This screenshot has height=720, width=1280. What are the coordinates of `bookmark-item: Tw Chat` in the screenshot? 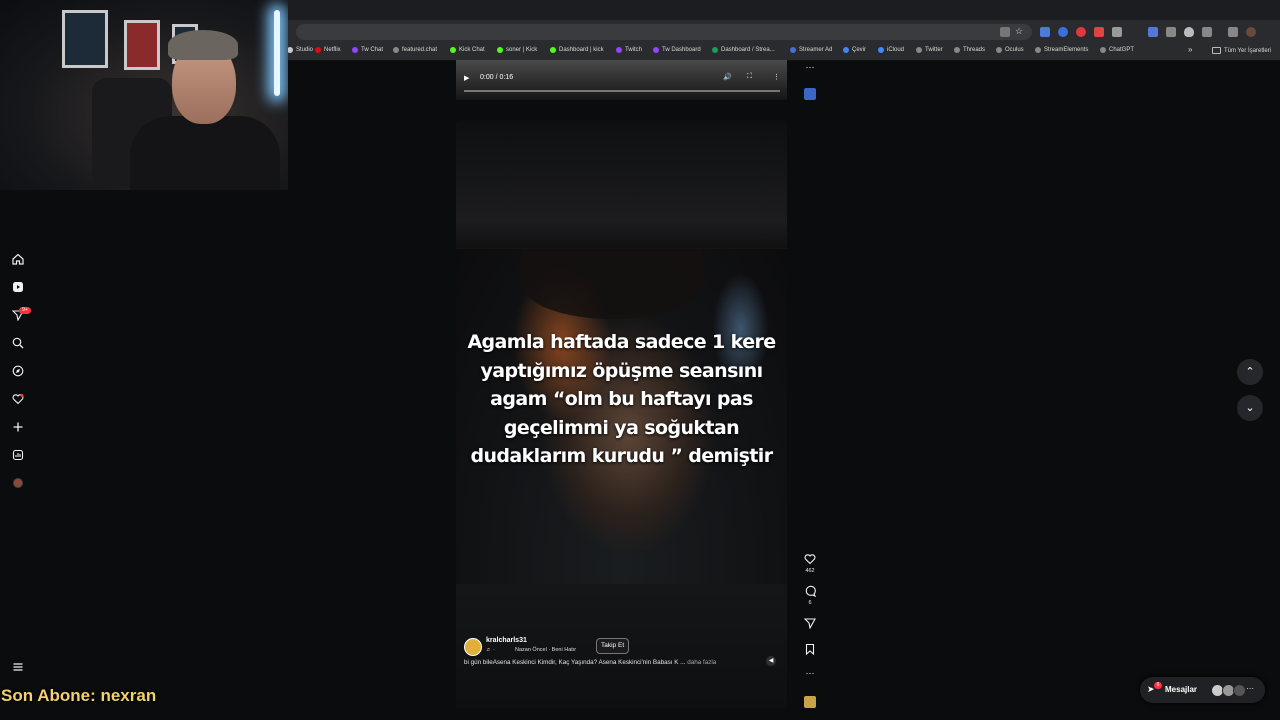 It's located at (367, 50).